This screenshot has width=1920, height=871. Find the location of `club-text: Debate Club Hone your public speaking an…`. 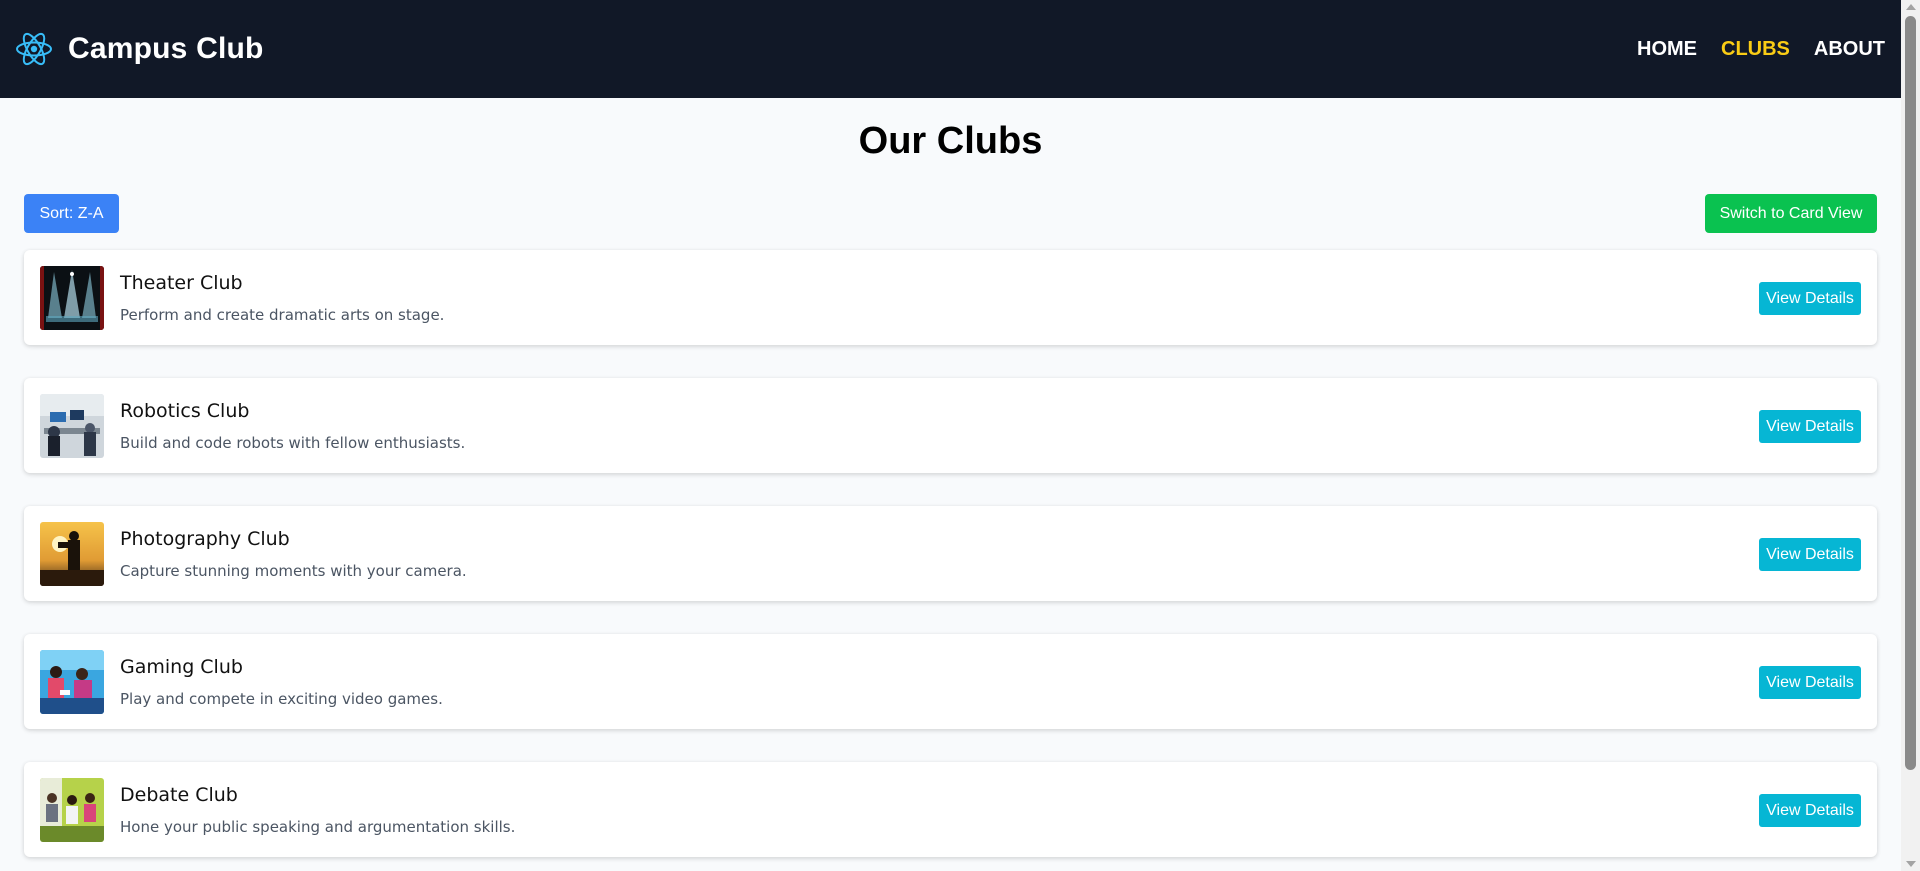

club-text: Debate Club Hone your public speaking an… is located at coordinates (317, 810).